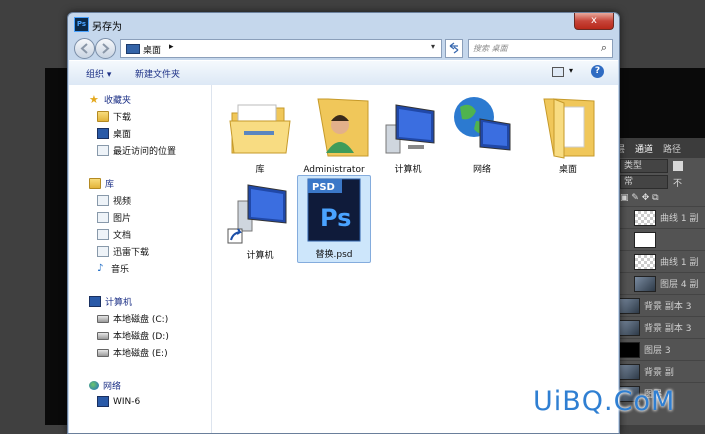 Image resolution: width=705 pixels, height=434 pixels. What do you see at coordinates (131, 253) in the screenshot?
I see `sidebar-item-label: 迅雷下载` at bounding box center [131, 253].